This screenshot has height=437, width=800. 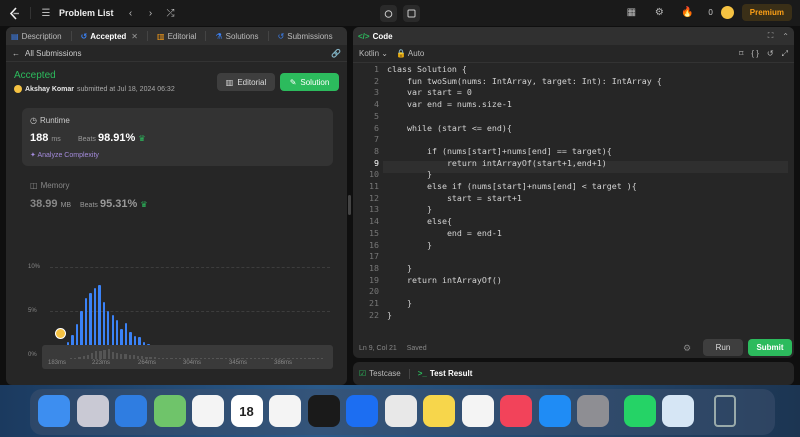 What do you see at coordinates (246, 82) in the screenshot?
I see `editorial-button: ▥ Editorial` at bounding box center [246, 82].